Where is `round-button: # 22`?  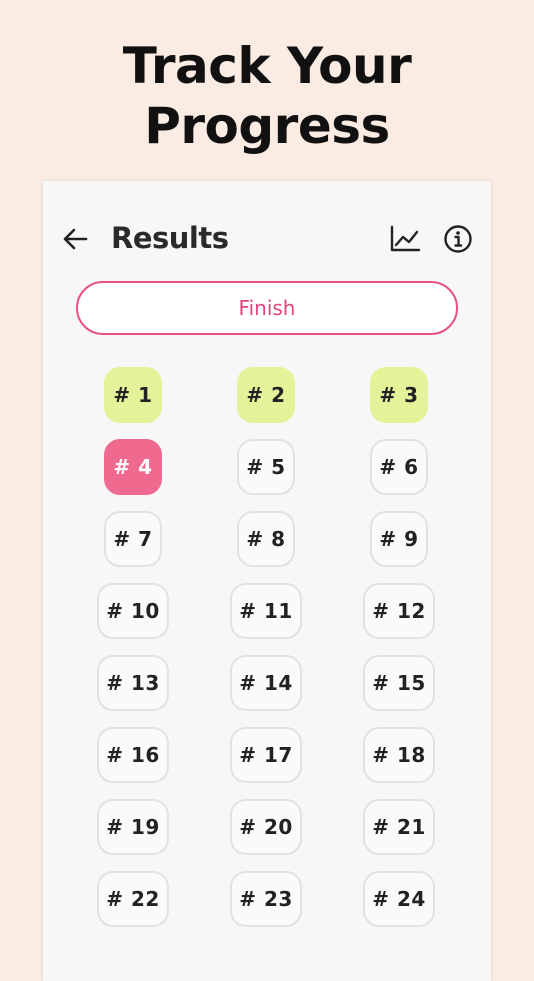
round-button: # 22 is located at coordinates (133, 899).